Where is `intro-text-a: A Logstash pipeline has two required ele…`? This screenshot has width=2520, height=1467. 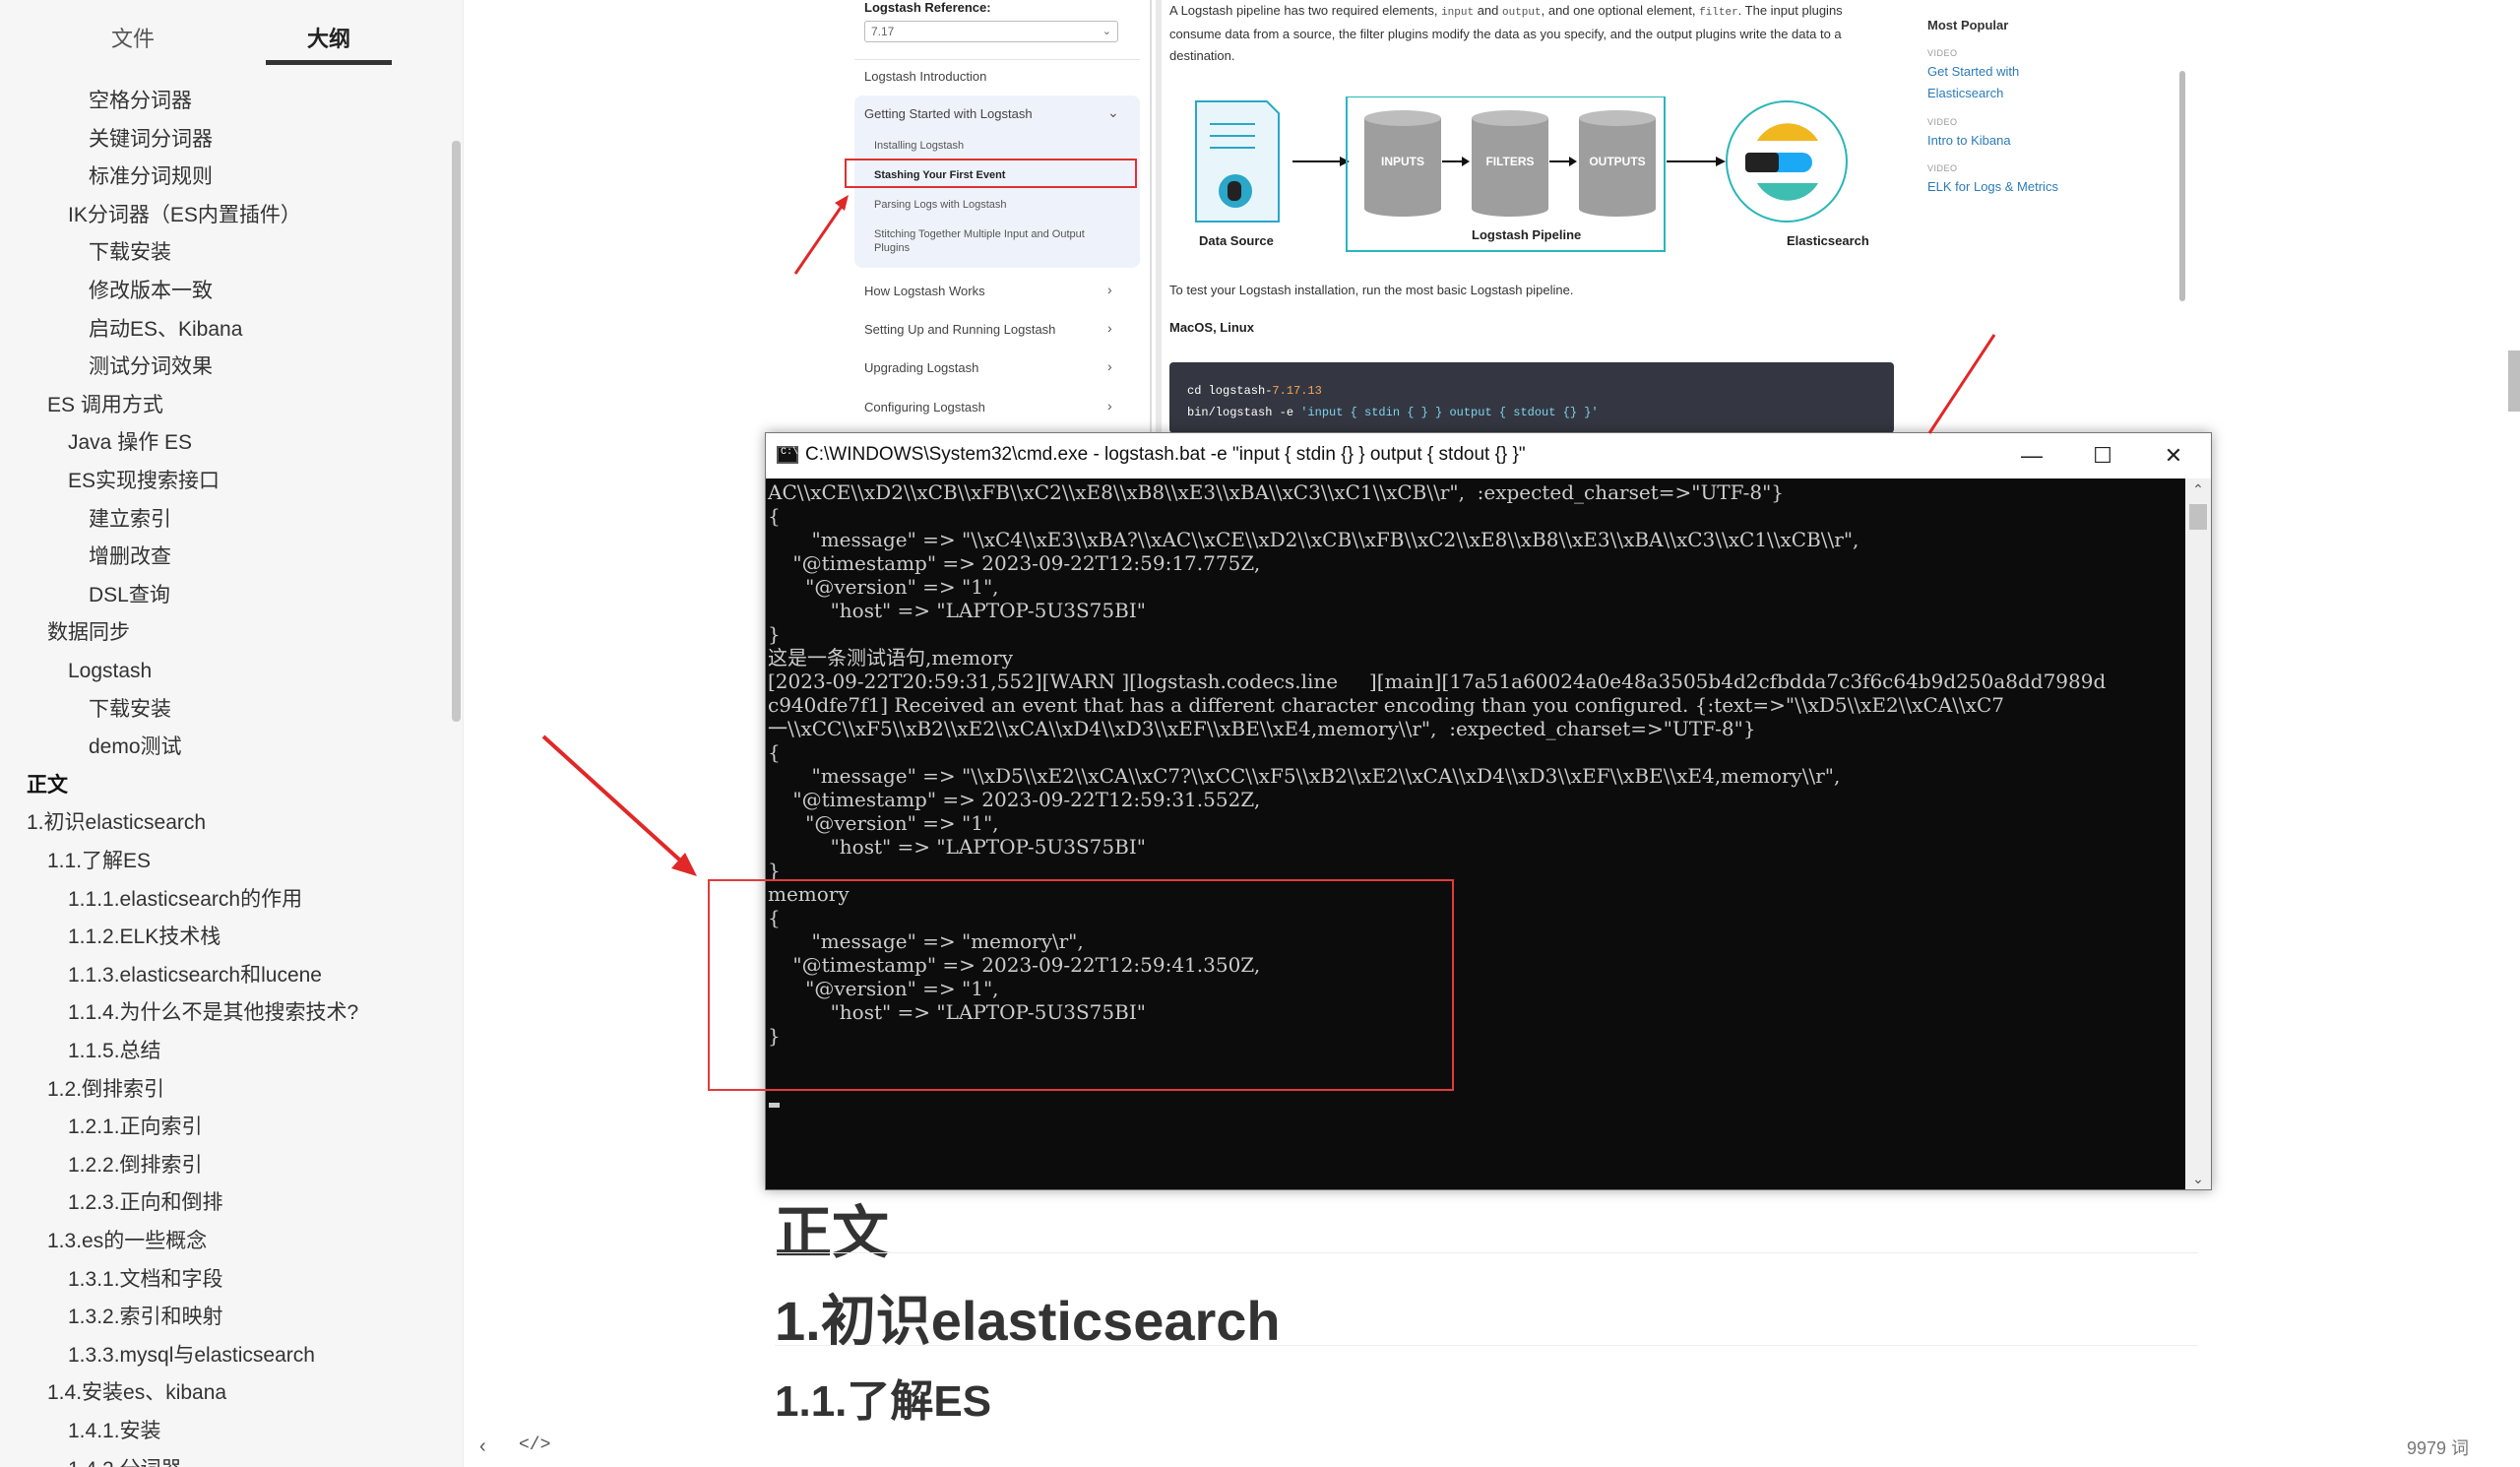 intro-text-a: A Logstash pipeline has two required ele… is located at coordinates (1305, 10).